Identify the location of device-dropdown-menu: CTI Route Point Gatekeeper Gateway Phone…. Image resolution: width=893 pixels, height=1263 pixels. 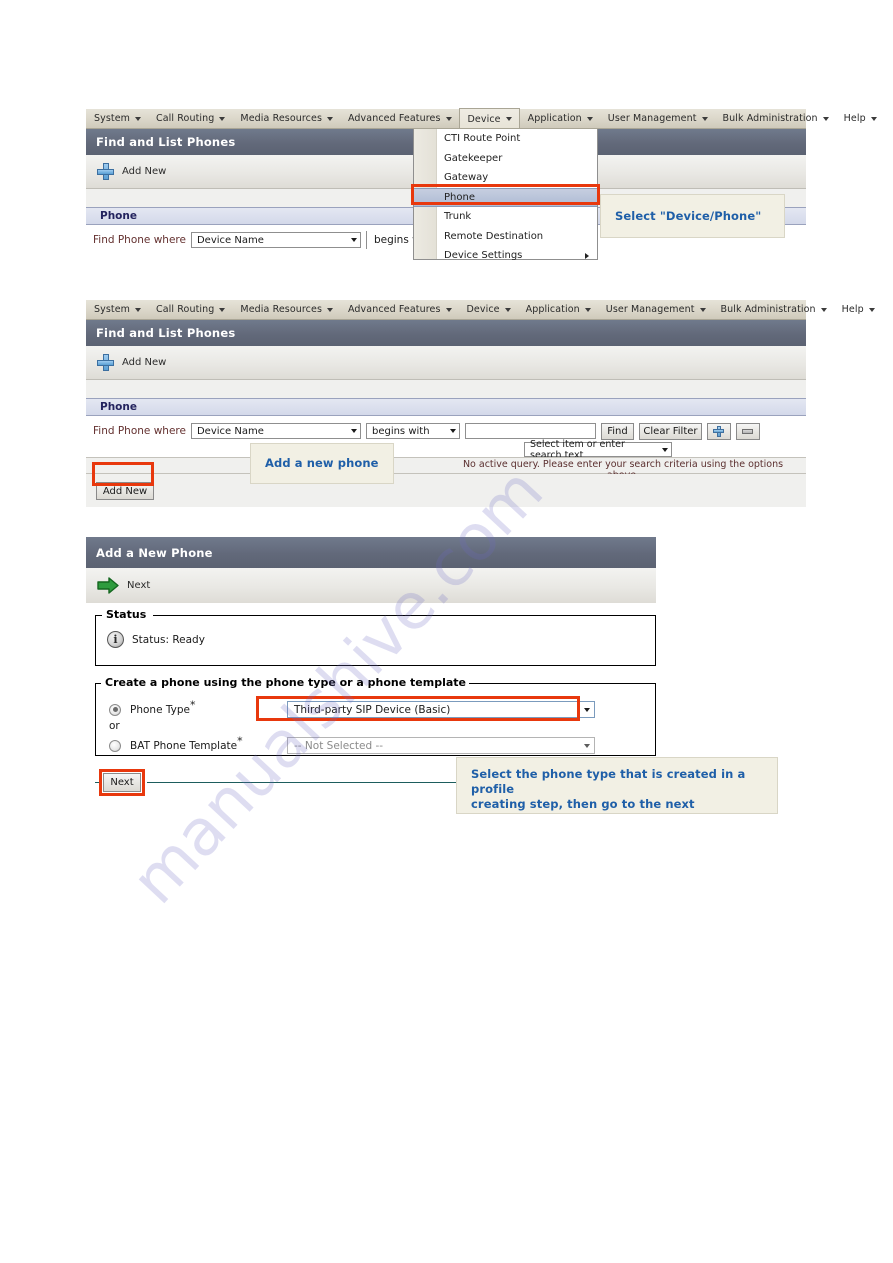
(505, 195).